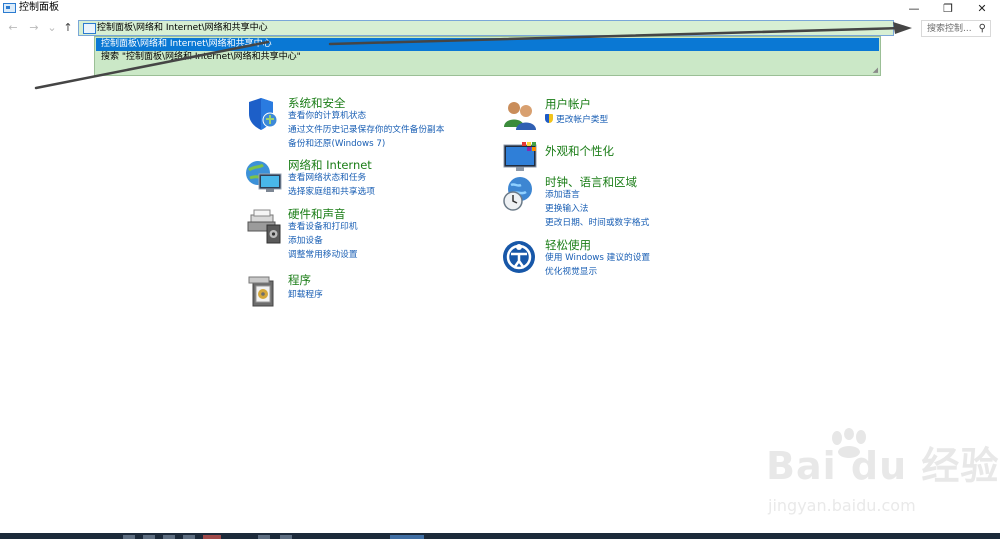 This screenshot has width=1000, height=539. I want to click on baidu-watermark: Bai du 经验 jingyan.baidu.com, so click(873, 475).